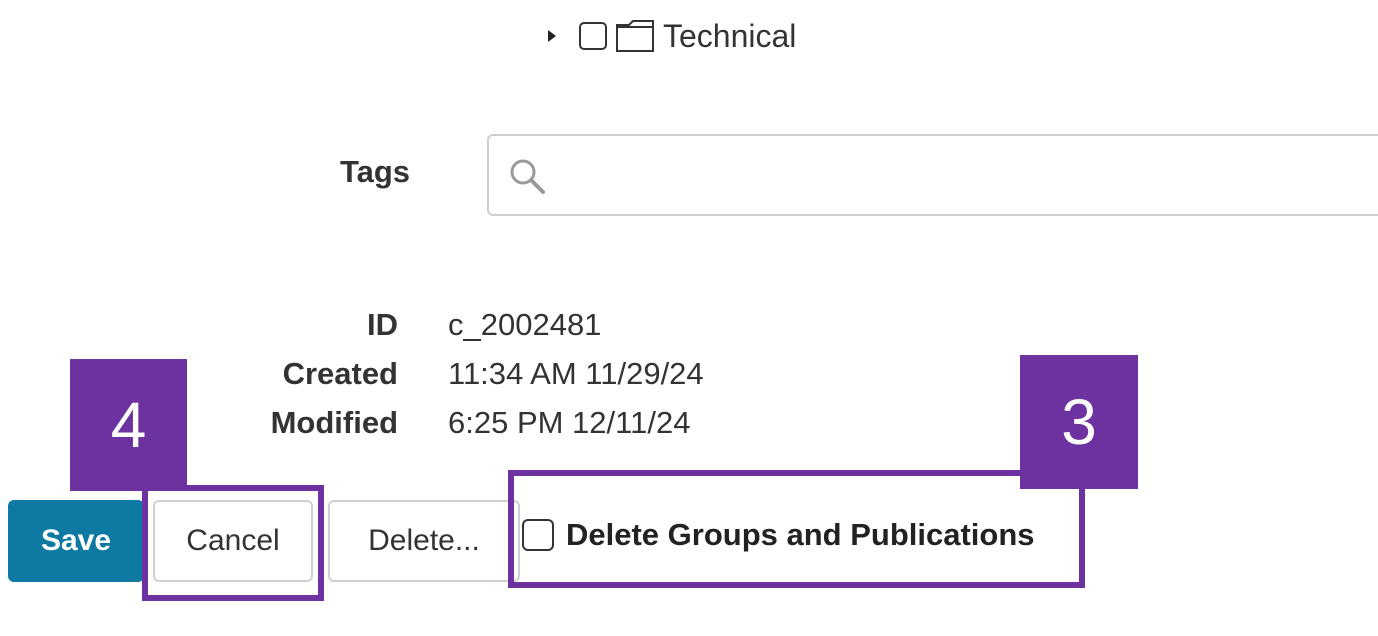 The height and width of the screenshot is (636, 1378). What do you see at coordinates (796, 529) in the screenshot?
I see `callout-frame-delete-groups` at bounding box center [796, 529].